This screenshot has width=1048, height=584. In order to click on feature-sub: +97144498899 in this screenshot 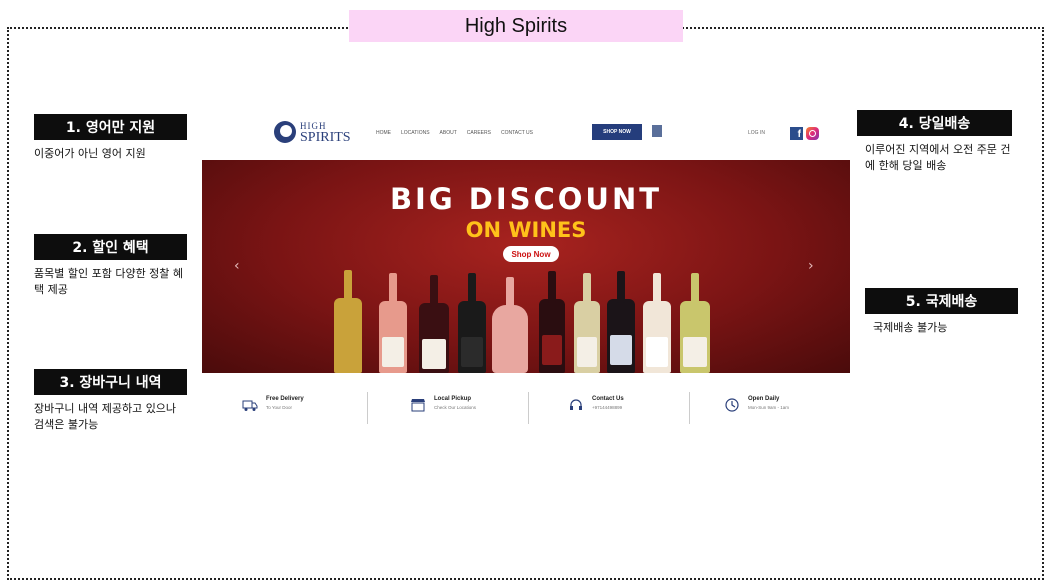, I will do `click(607, 407)`.